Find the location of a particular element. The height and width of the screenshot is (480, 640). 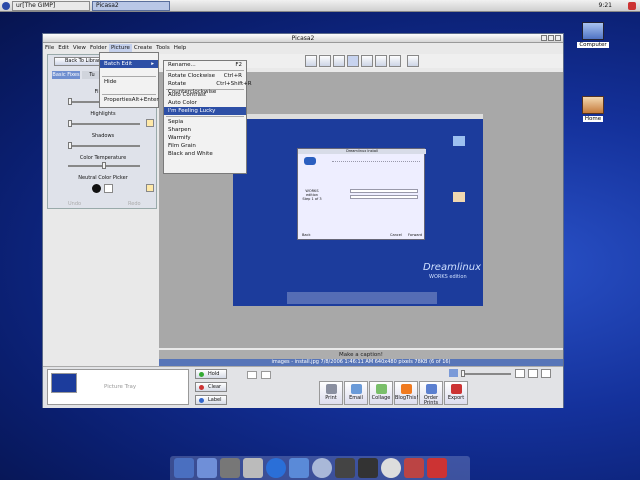

menu-item-warmify: Warmify is located at coordinates (205, 138).